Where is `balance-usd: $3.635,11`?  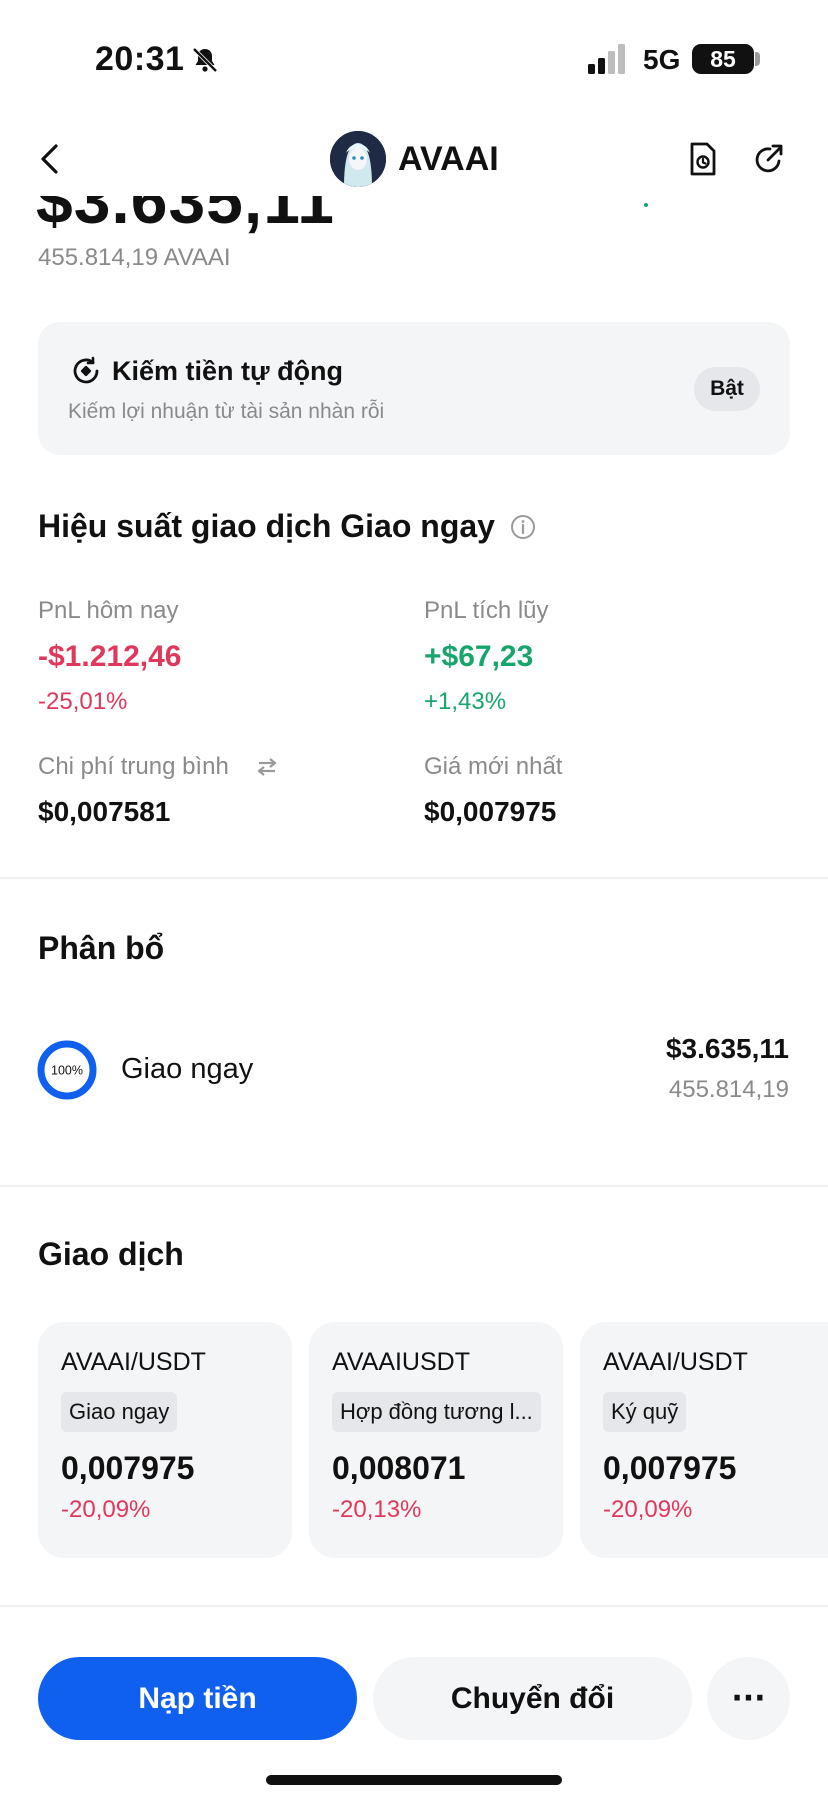
balance-usd: $3.635,11 is located at coordinates (185, 216).